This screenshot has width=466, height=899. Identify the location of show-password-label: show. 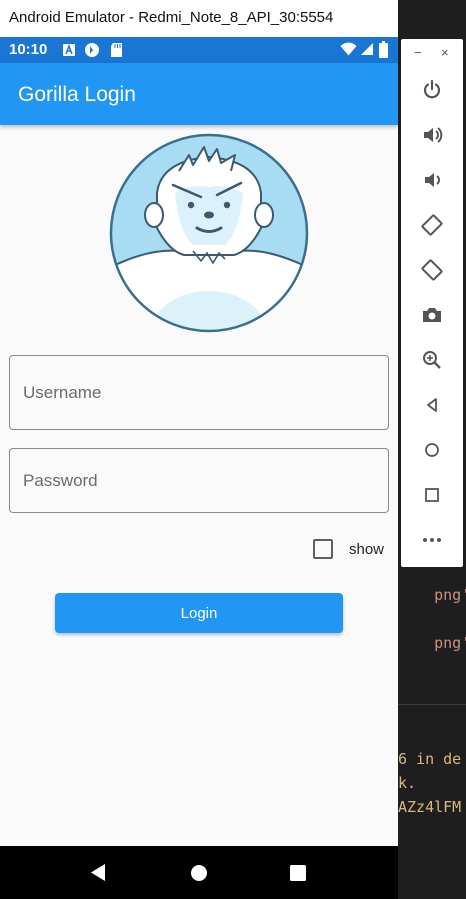
(367, 549).